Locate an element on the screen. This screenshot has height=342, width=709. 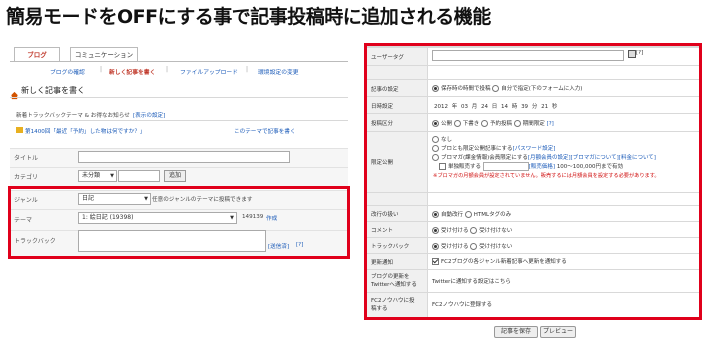
highlight-box-left is located at coordinates (179, 222).